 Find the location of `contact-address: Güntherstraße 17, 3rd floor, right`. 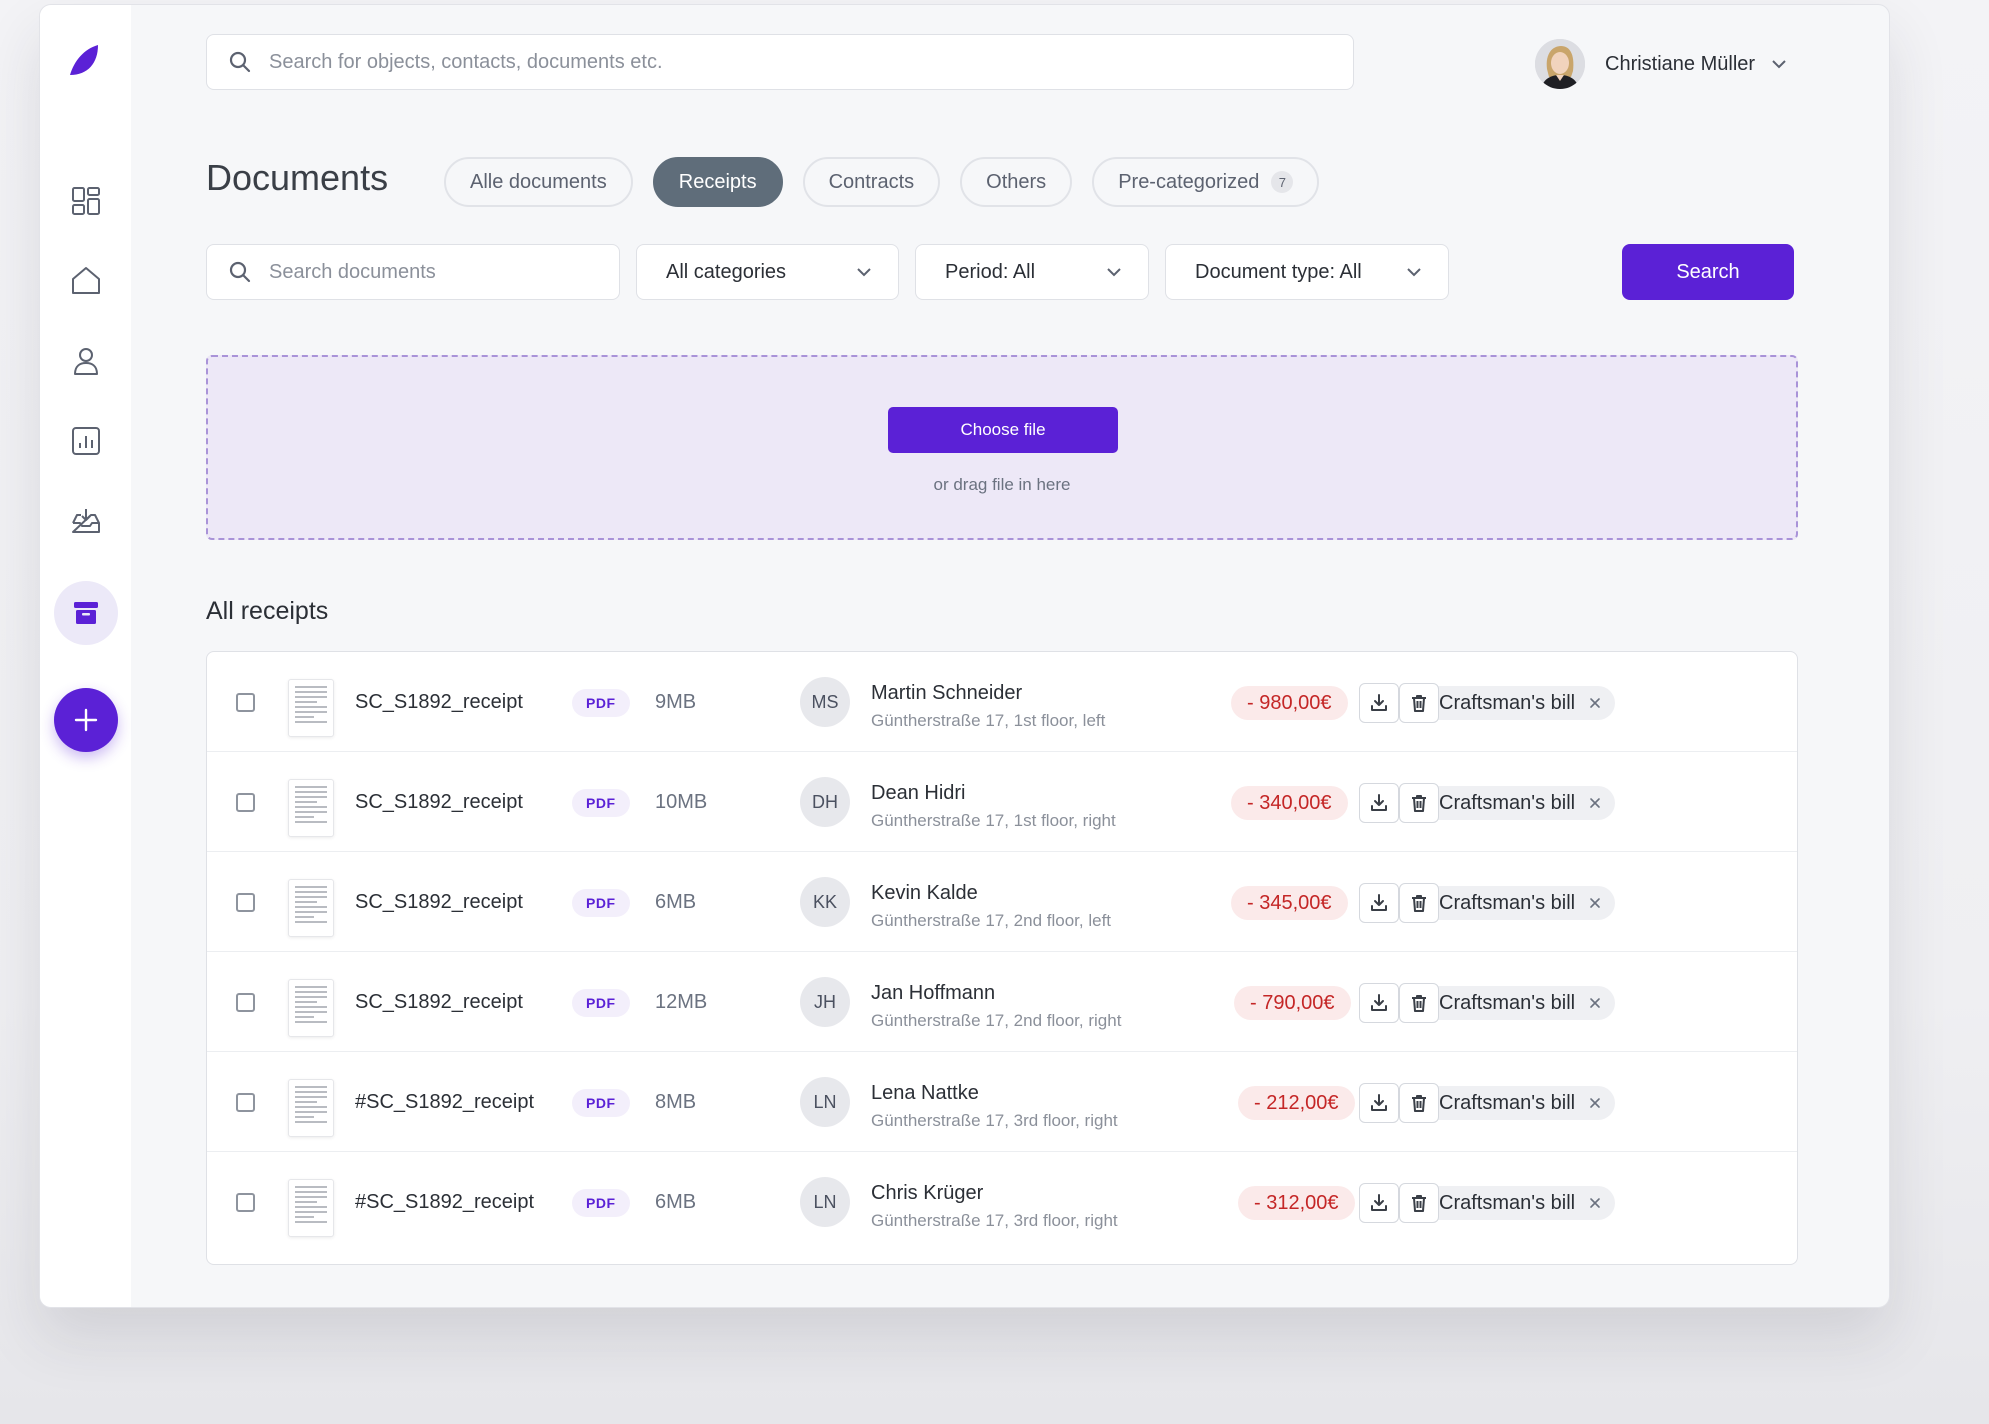

contact-address: Güntherstraße 17, 3rd floor, right is located at coordinates (994, 1220).